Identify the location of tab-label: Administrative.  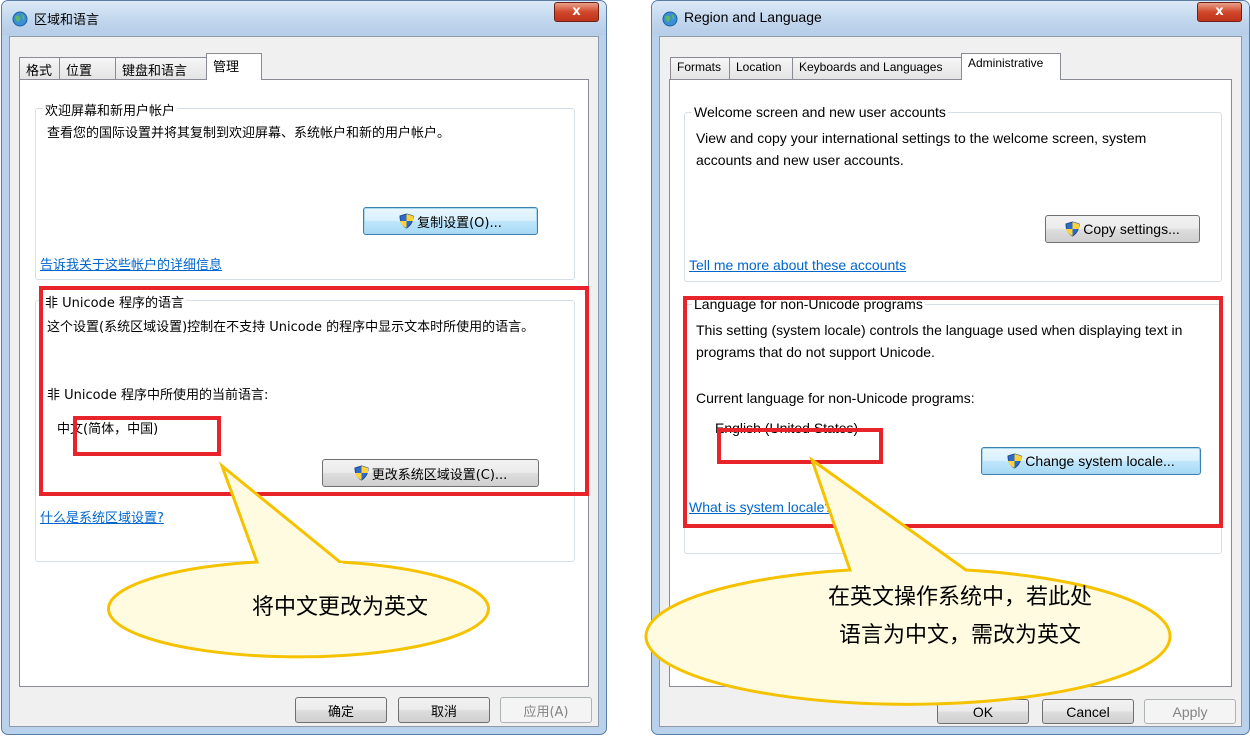
(1006, 63).